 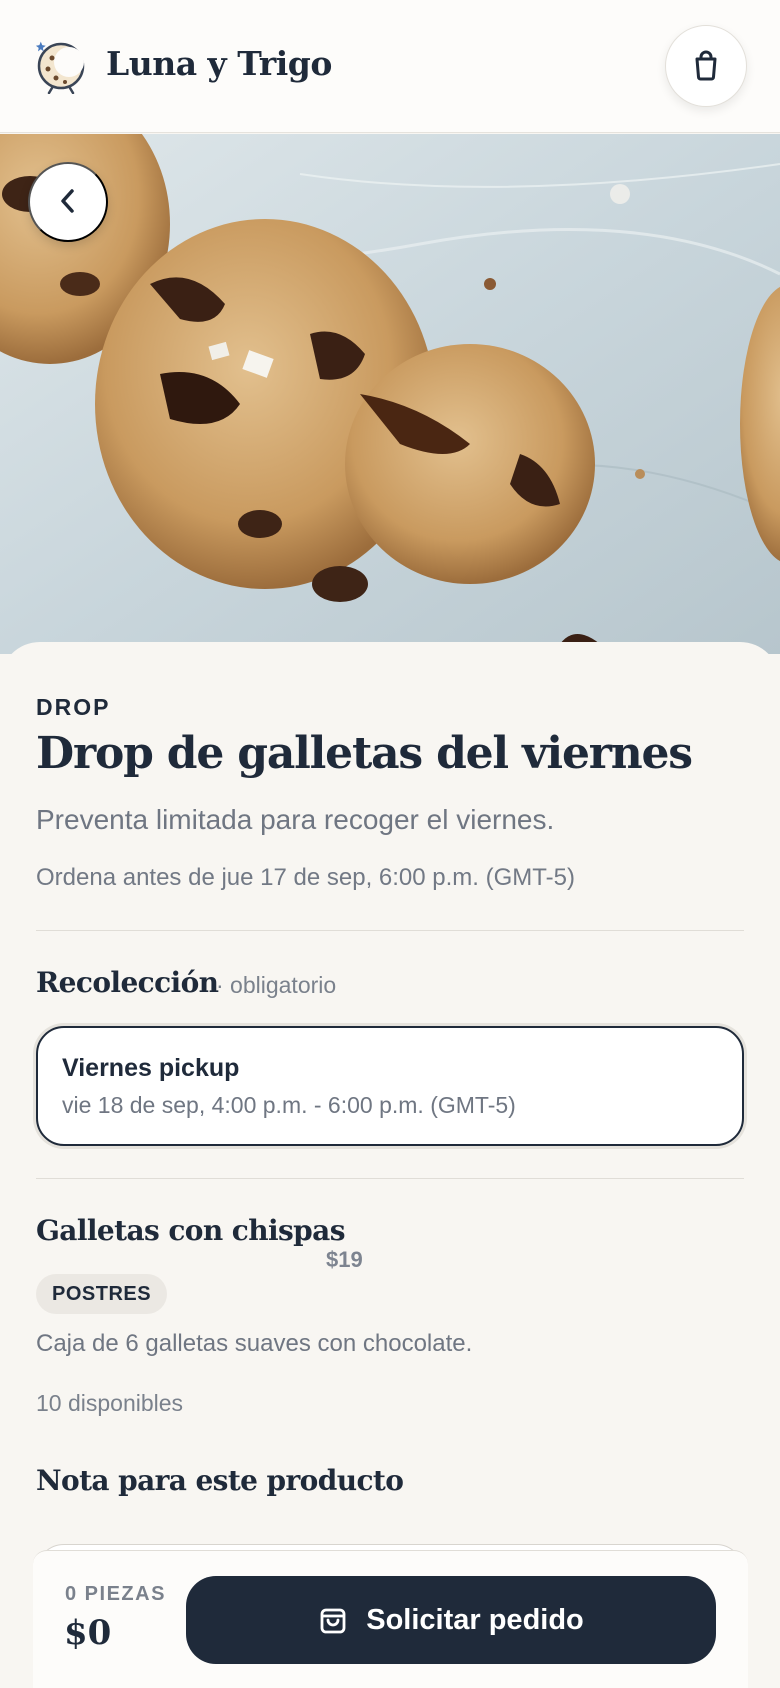 What do you see at coordinates (102, 1294) in the screenshot?
I see `category-tag: POSTRES` at bounding box center [102, 1294].